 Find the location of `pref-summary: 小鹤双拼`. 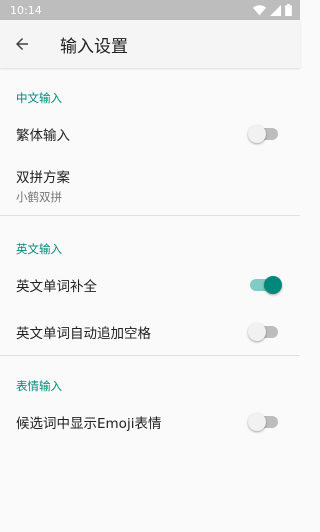

pref-summary: 小鹤双拼 is located at coordinates (39, 196).